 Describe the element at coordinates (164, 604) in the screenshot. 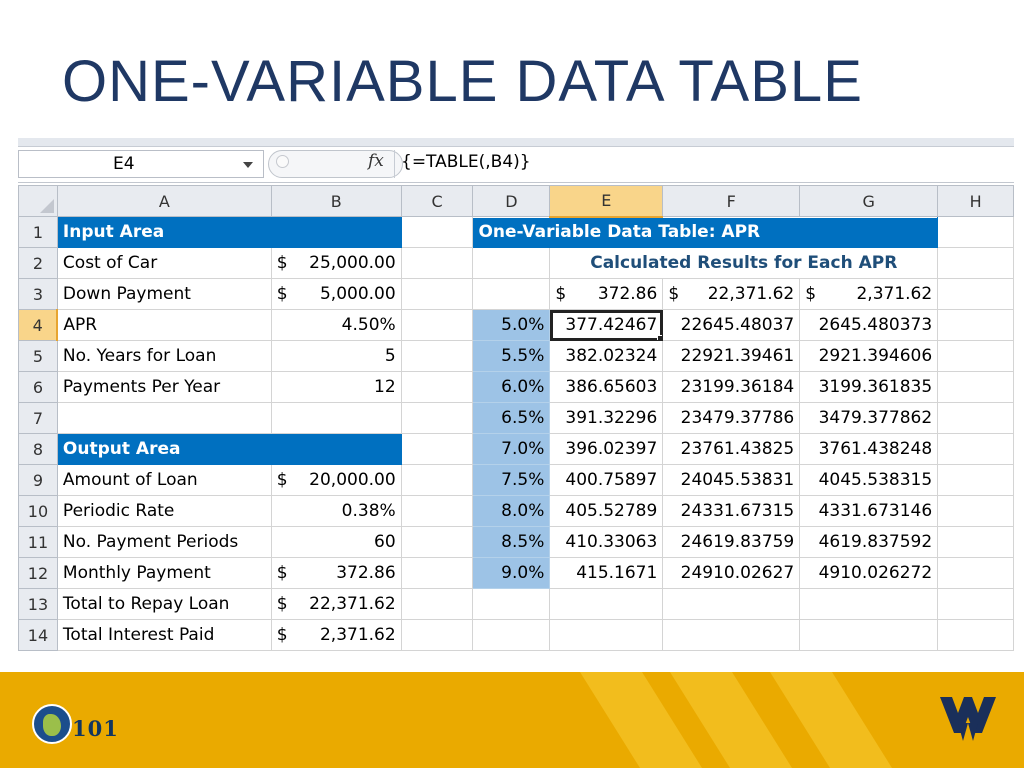

I see `cell-label: Total to Repay Loan` at that location.